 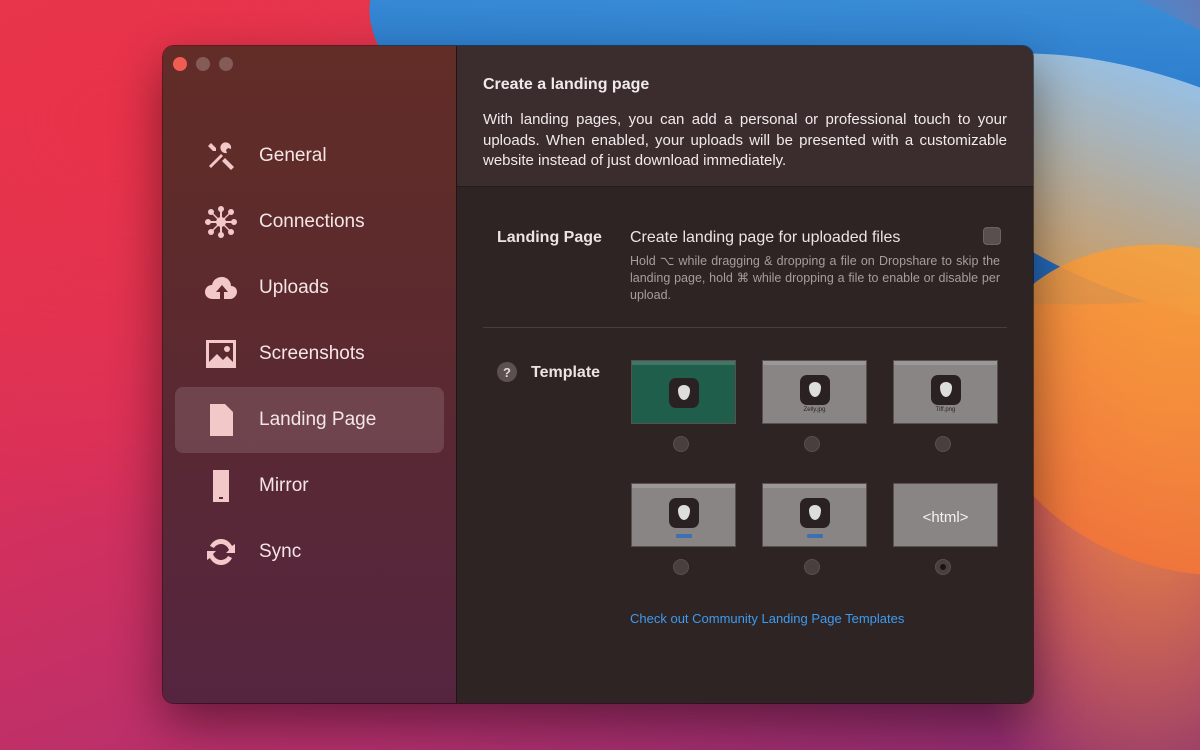 What do you see at coordinates (566, 372) in the screenshot?
I see `template-label: Template` at bounding box center [566, 372].